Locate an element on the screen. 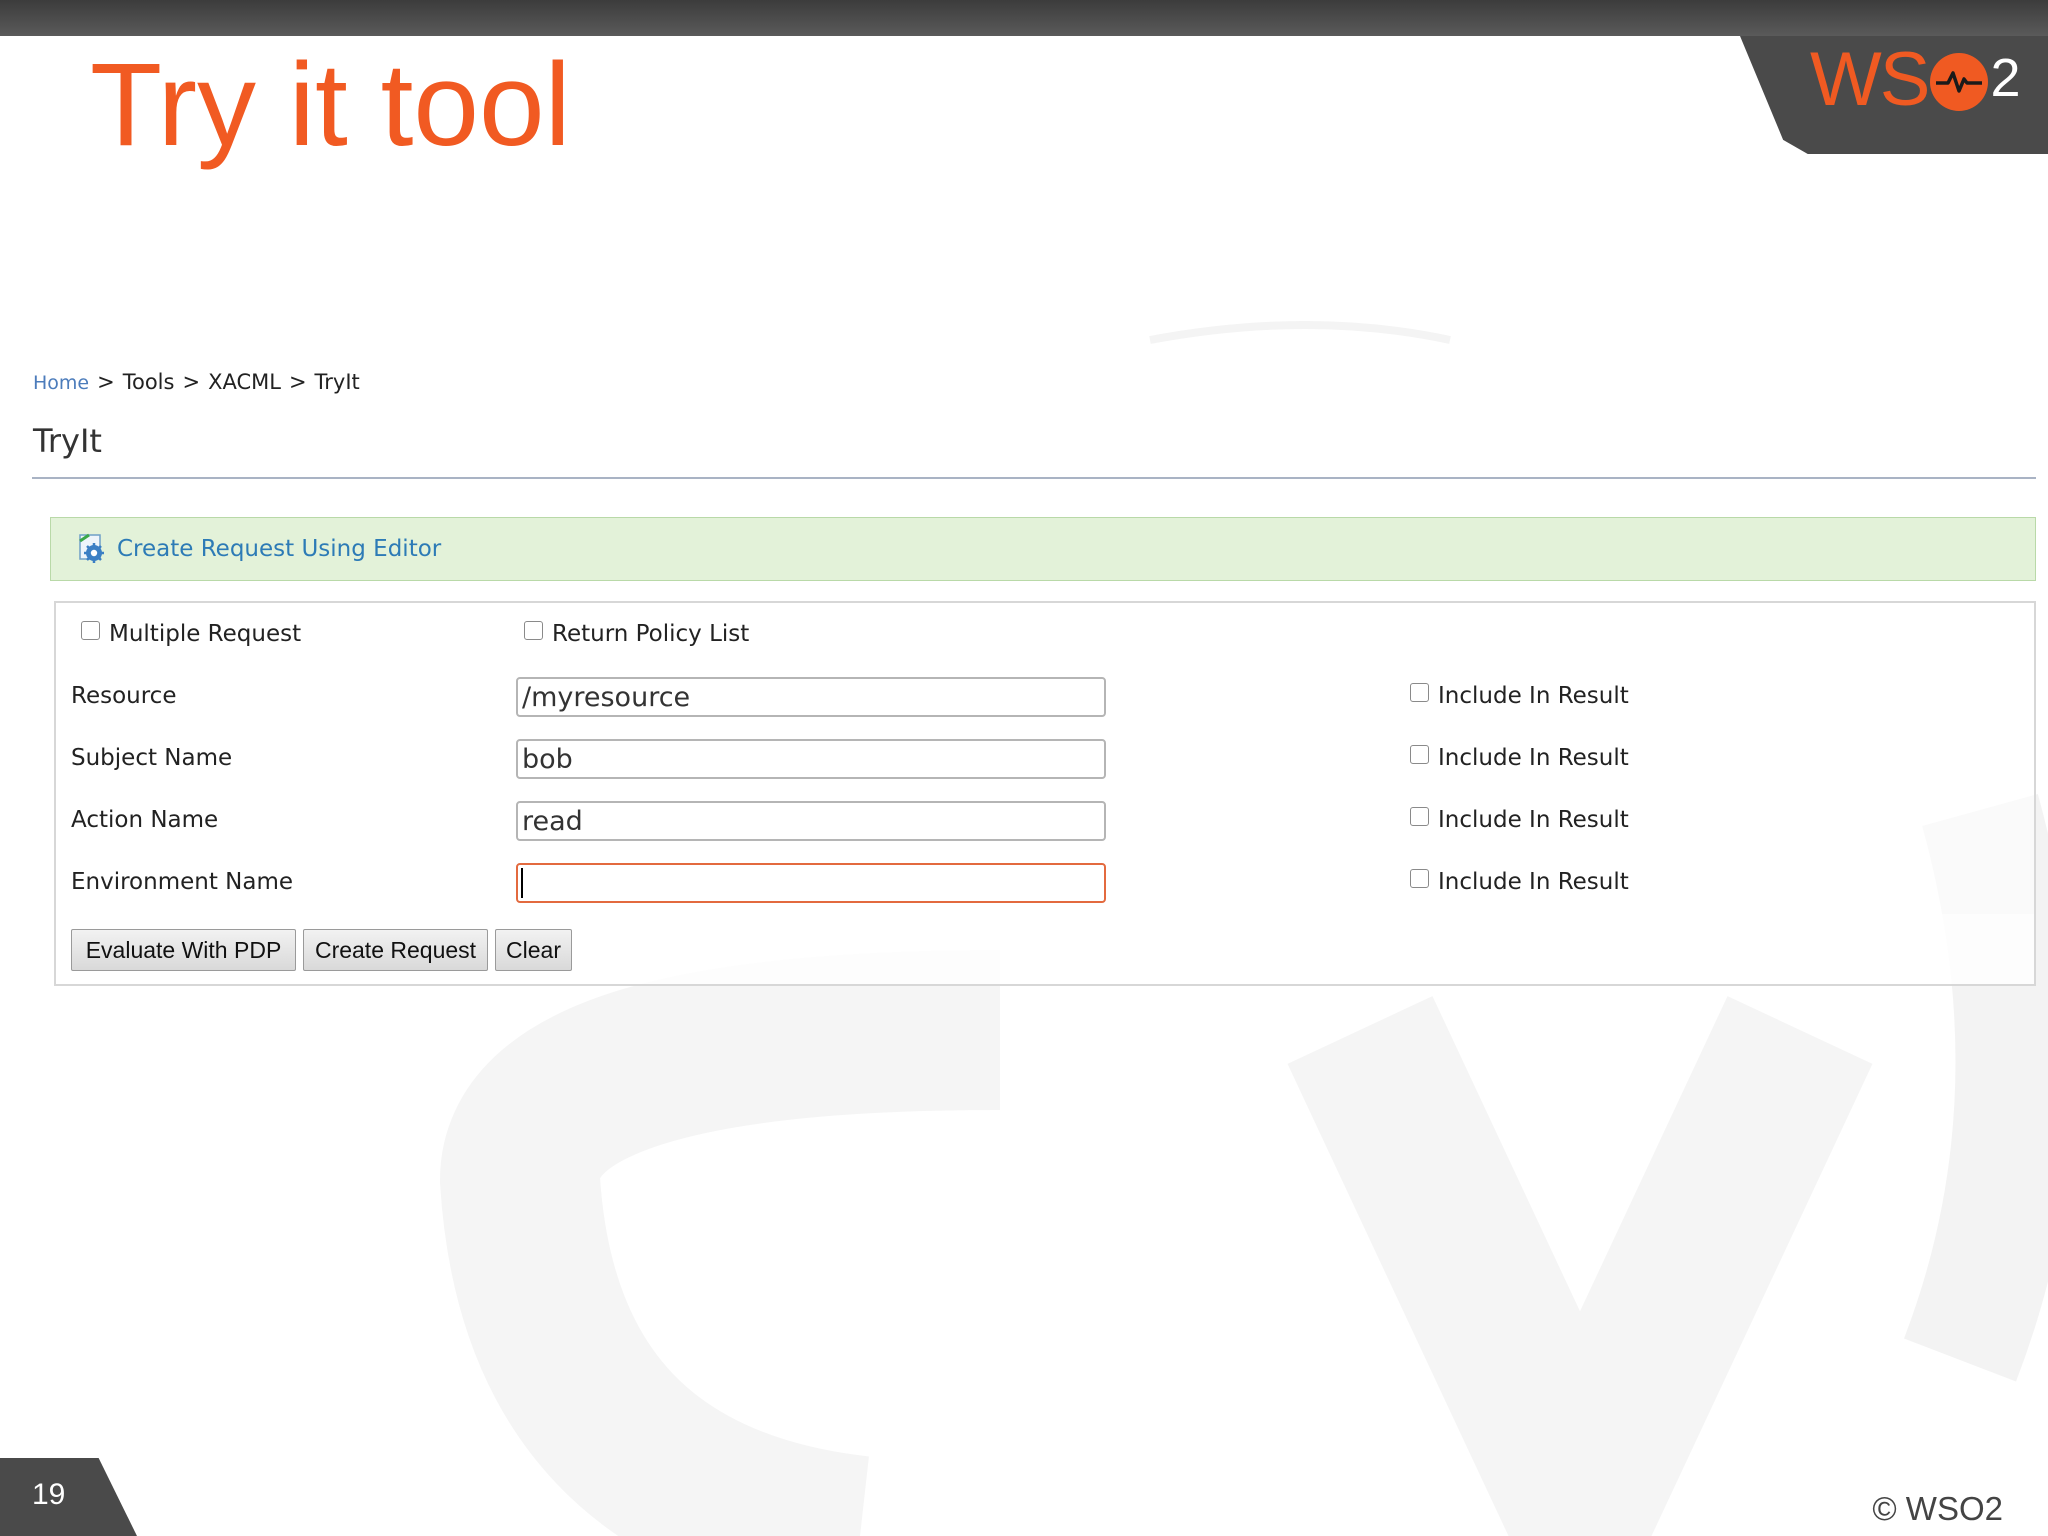 The image size is (2048, 1536). gear-document-icon is located at coordinates (93, 549).